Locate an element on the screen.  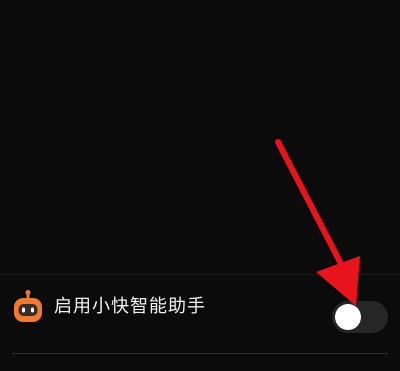
assistant-toggle-switch is located at coordinates (360, 317).